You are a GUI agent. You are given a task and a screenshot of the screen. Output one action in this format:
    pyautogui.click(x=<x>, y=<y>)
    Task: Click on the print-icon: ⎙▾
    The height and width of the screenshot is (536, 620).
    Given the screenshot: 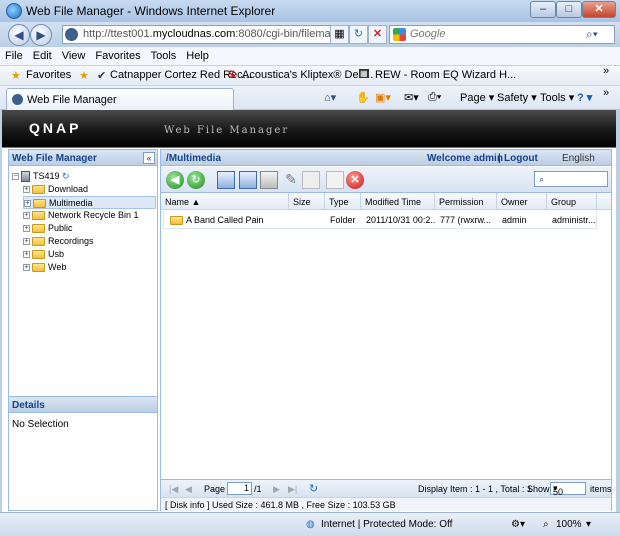 What is the action you would take?
    pyautogui.click(x=434, y=97)
    